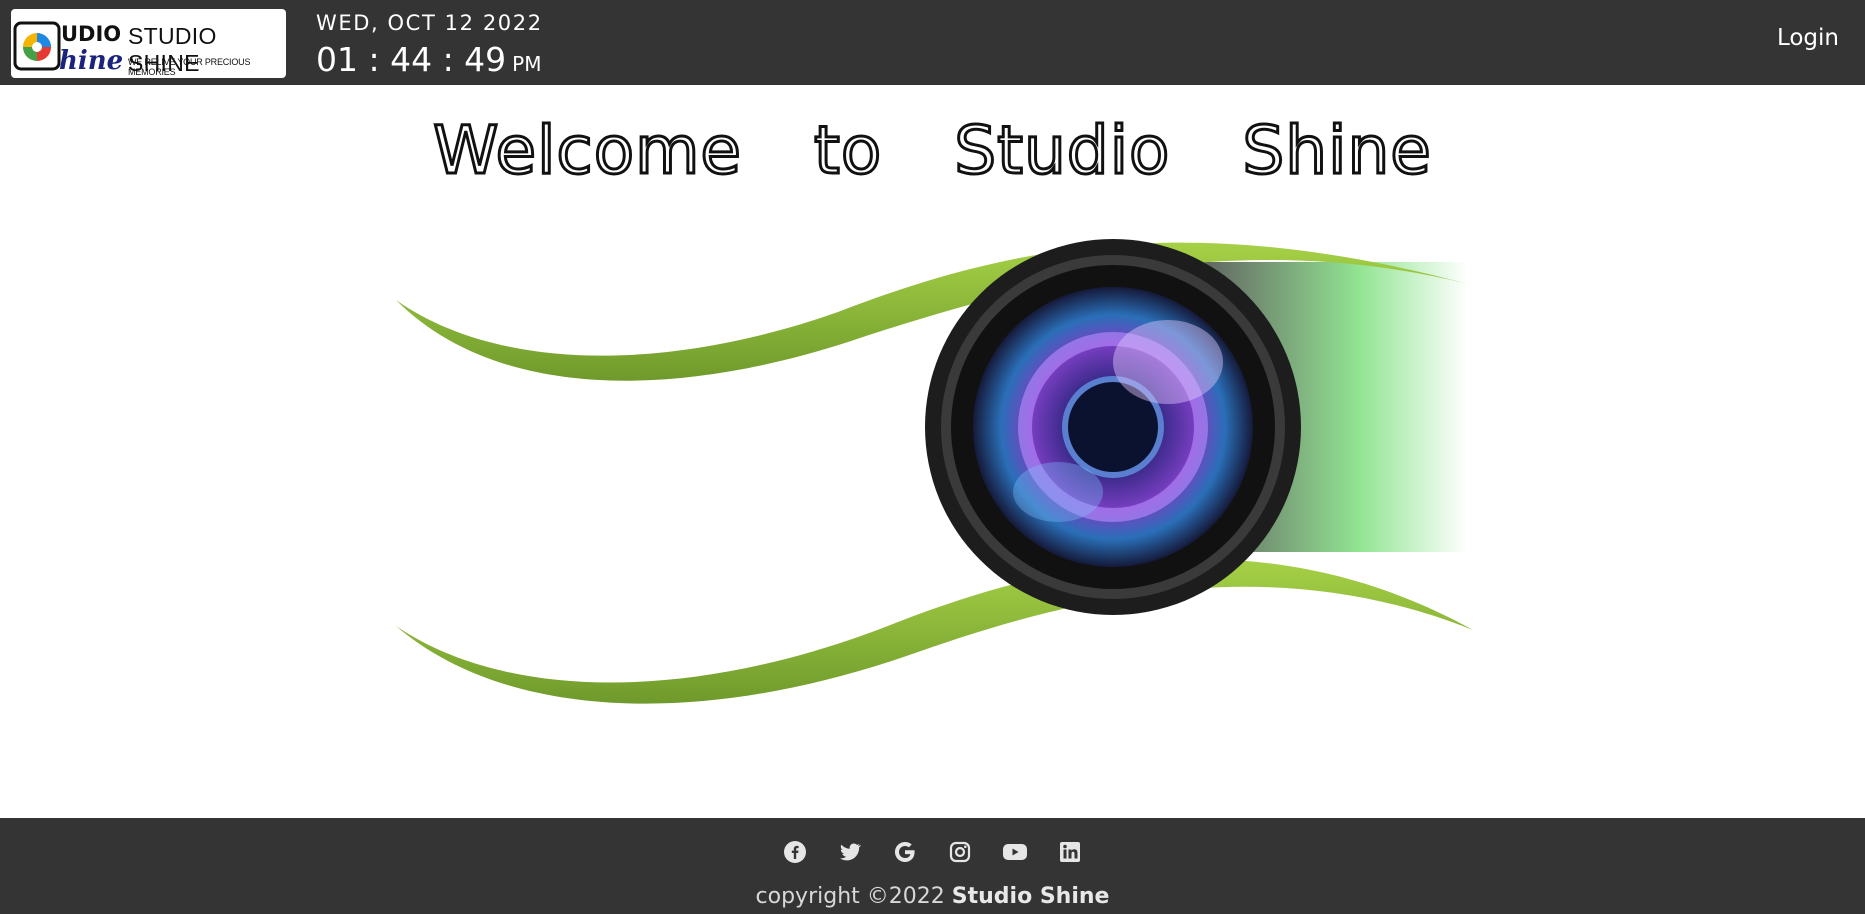 This screenshot has height=914, width=1865. I want to click on time-ampm: PM, so click(527, 64).